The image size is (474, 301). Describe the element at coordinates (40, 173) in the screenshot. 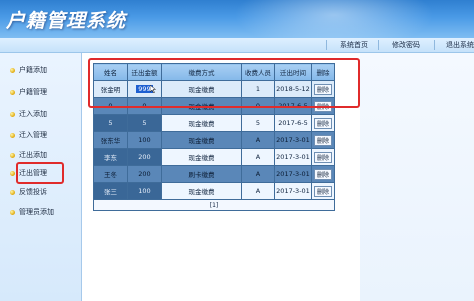

I see `sidebar-highlight-box` at that location.